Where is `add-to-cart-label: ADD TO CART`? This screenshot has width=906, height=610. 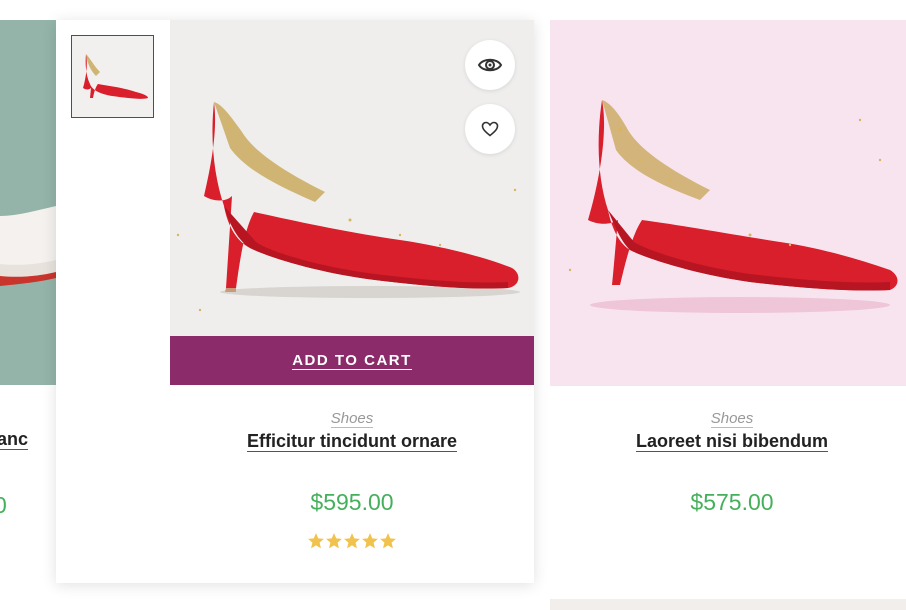
add-to-cart-label: ADD TO CART is located at coordinates (352, 361).